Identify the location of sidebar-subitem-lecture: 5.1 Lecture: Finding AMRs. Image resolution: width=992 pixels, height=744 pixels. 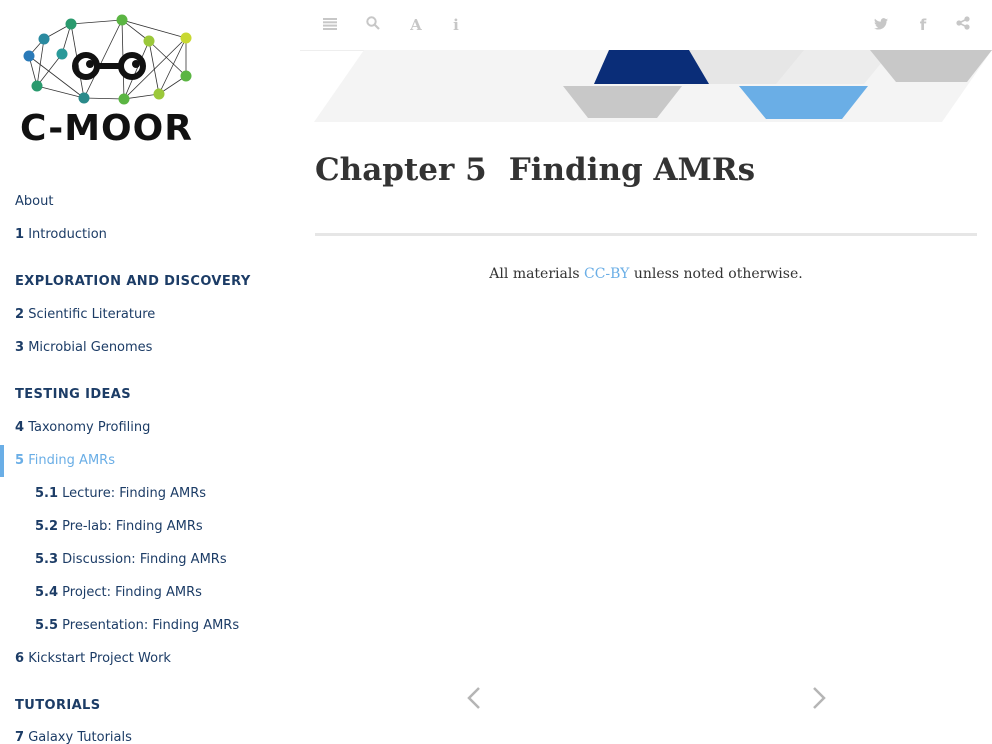
(150, 493).